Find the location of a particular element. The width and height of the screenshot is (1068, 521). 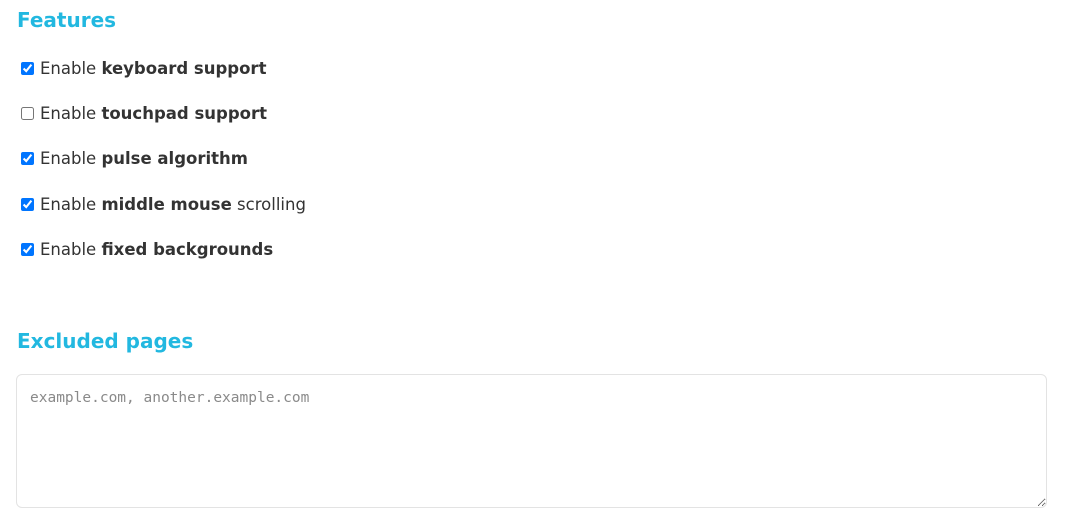

keyboard-support-checkbox is located at coordinates (27, 68).